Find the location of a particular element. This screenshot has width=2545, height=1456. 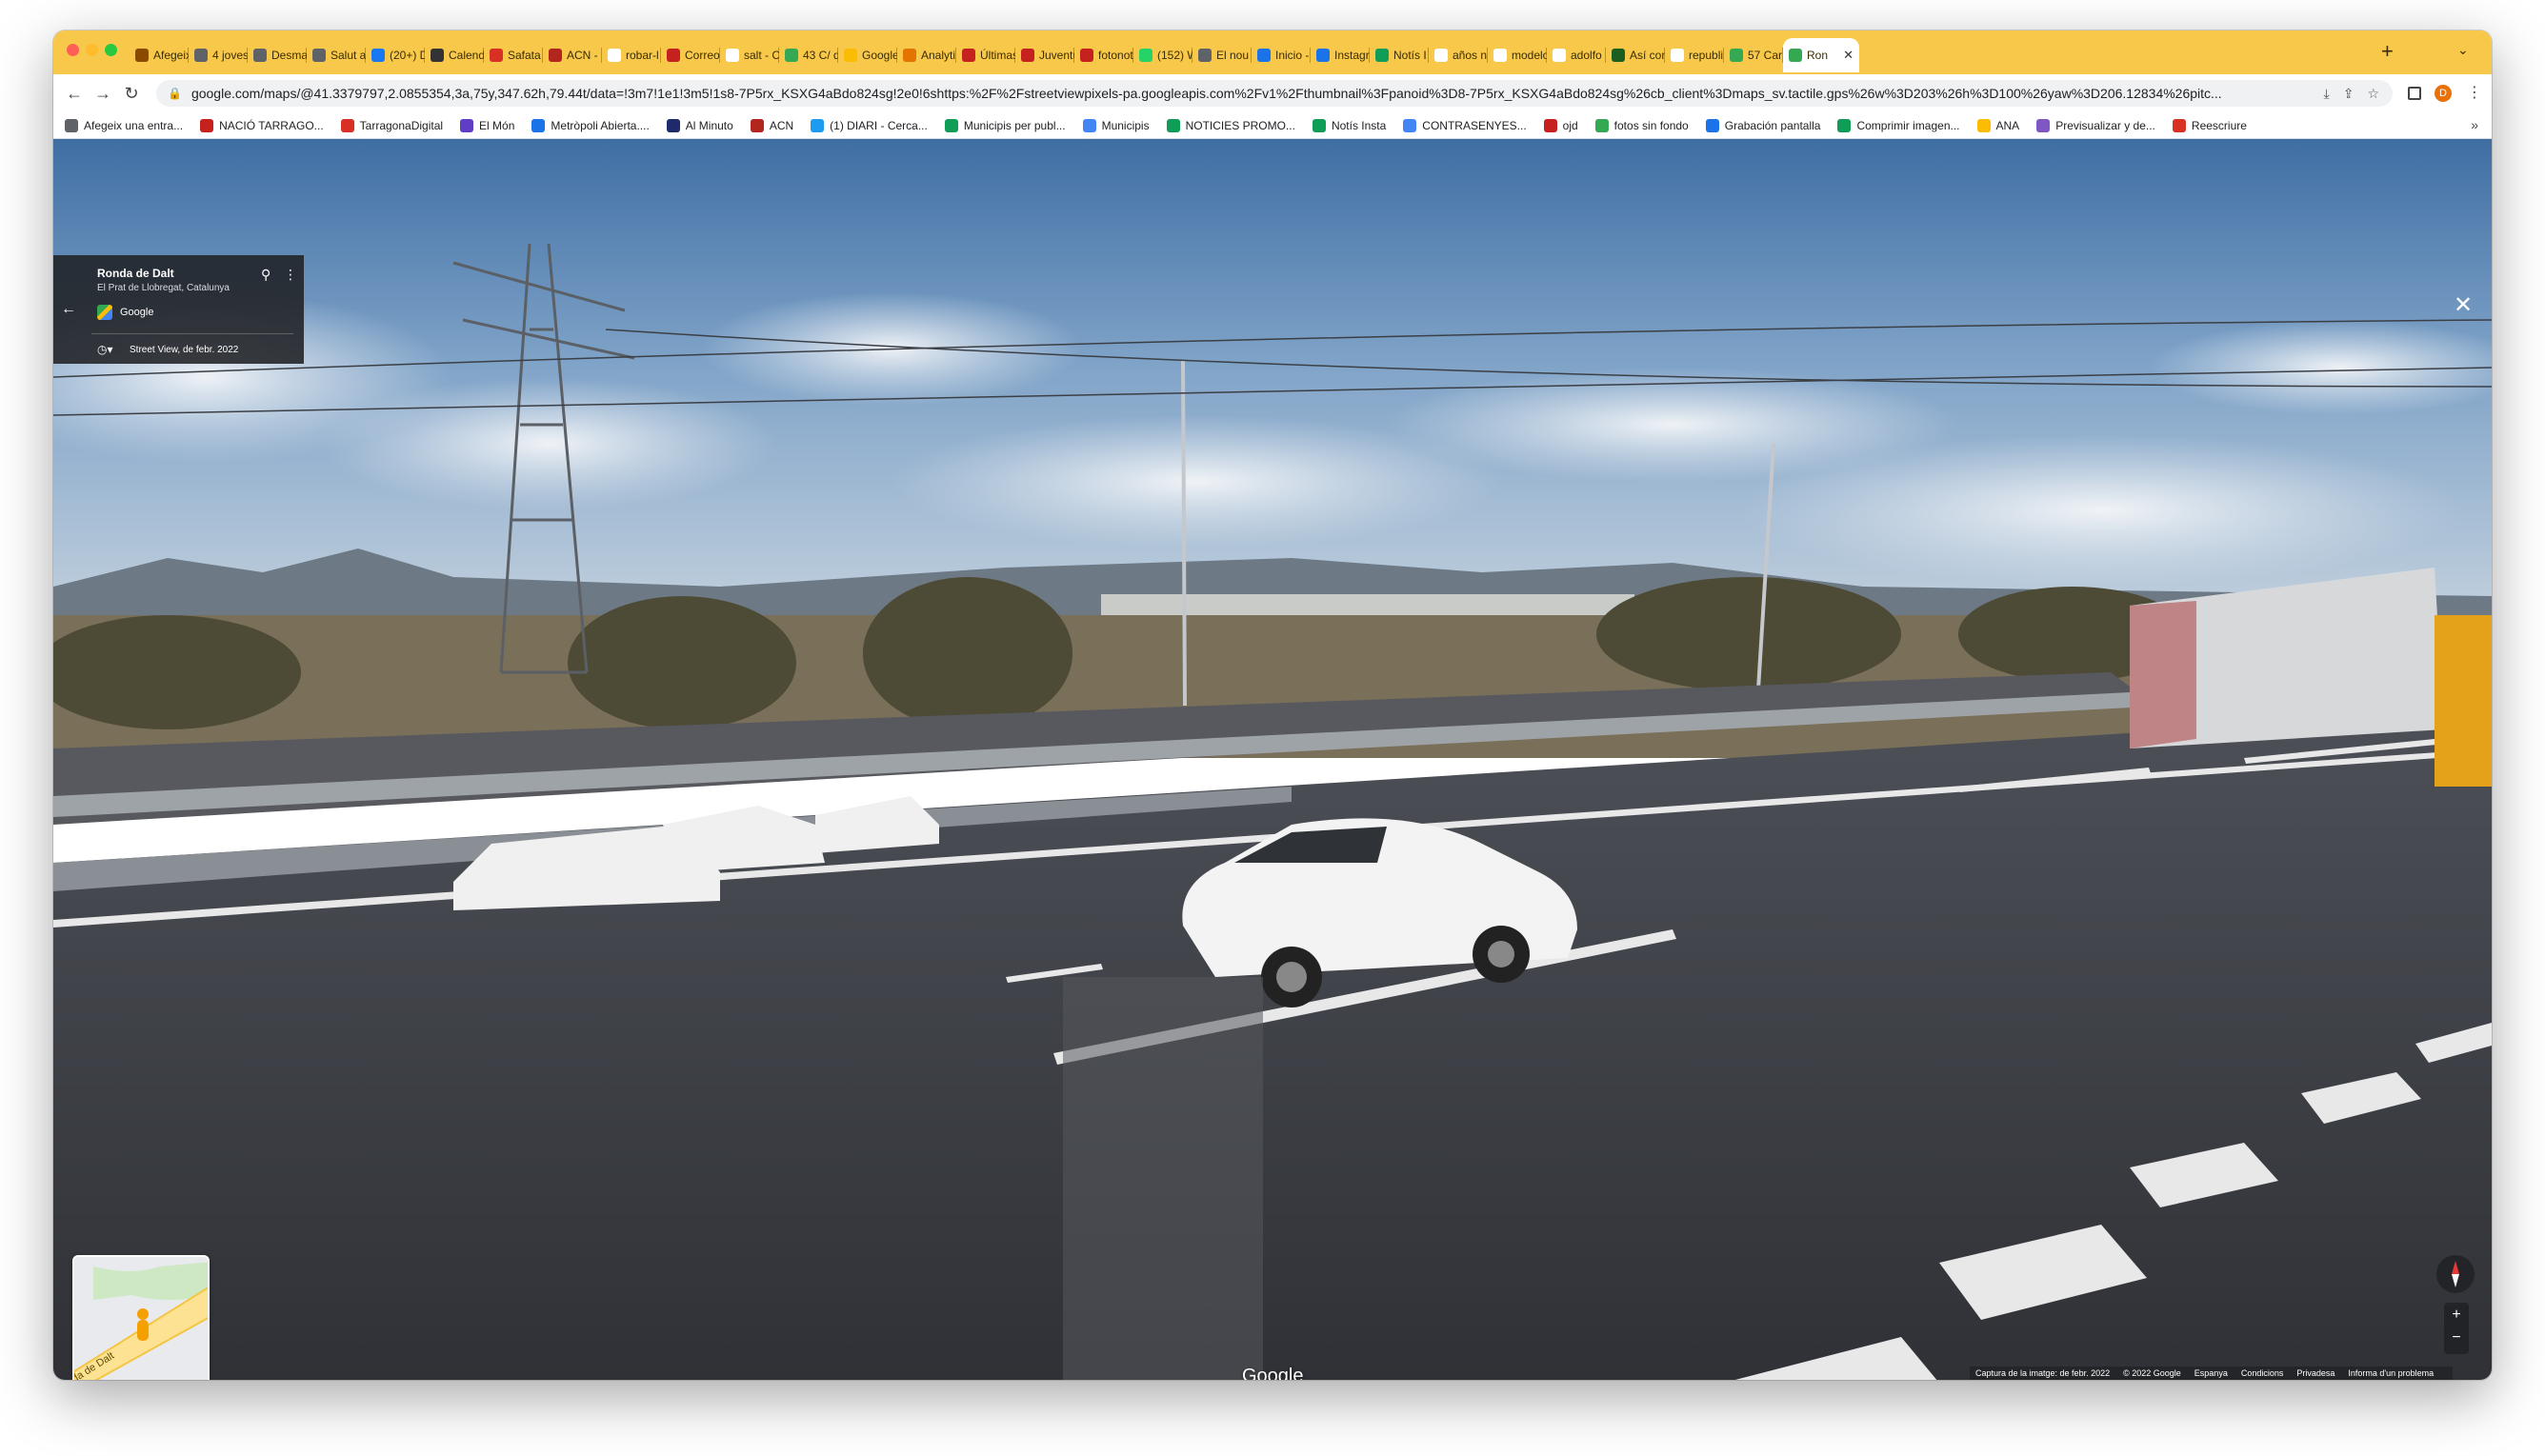

bookmark-item: Notís Insta is located at coordinates (1349, 125).